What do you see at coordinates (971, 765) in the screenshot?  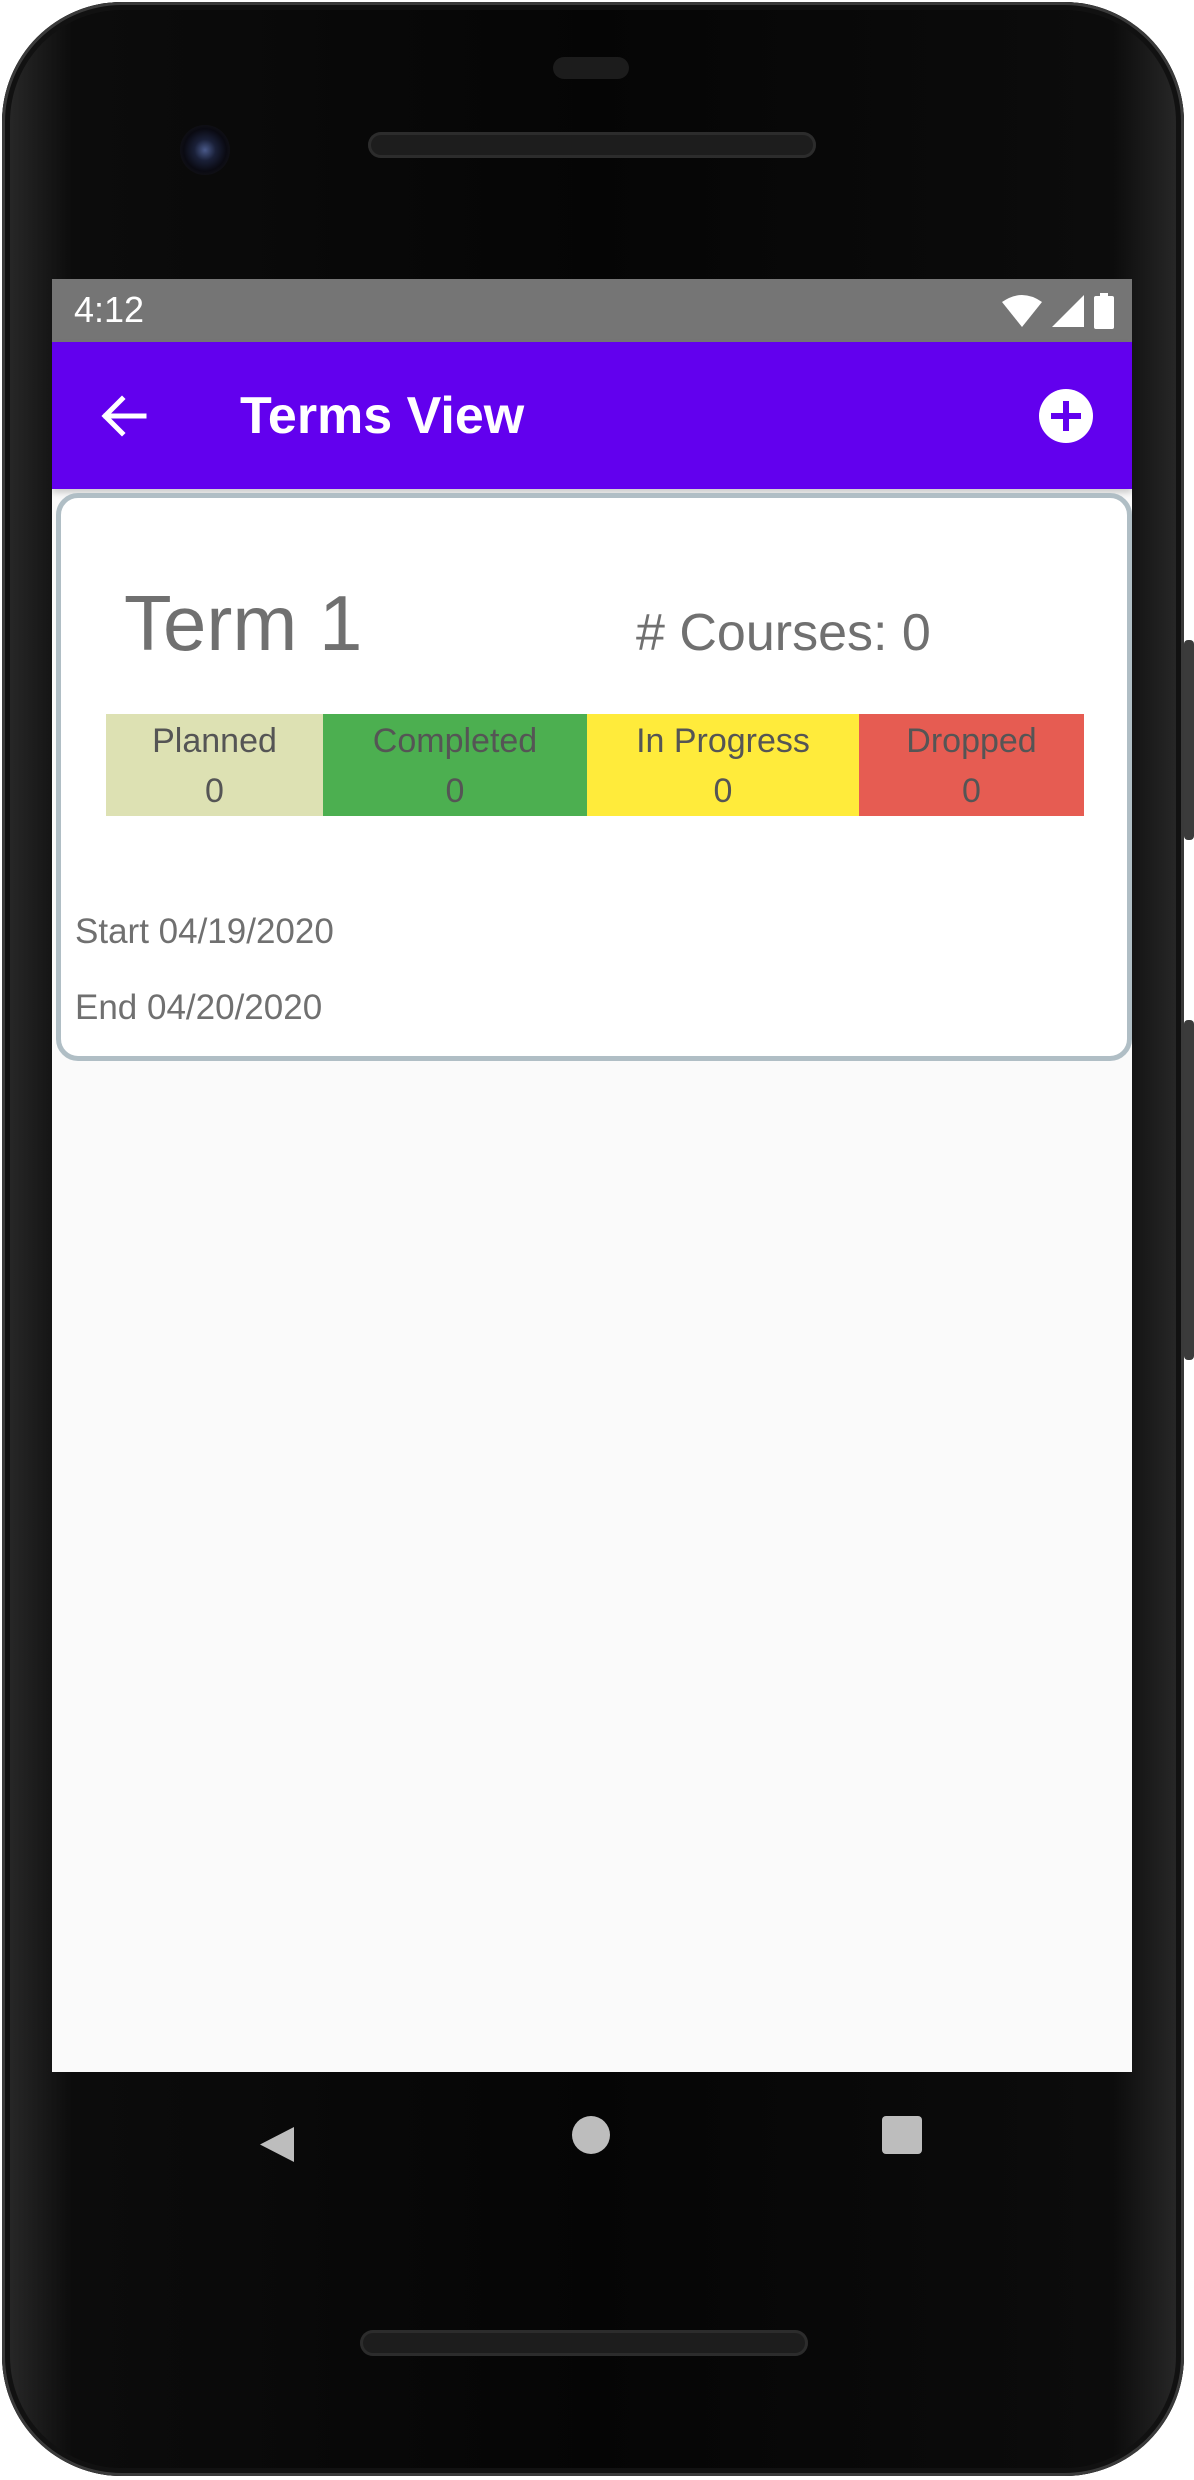 I see `status-dropped: Dropped 0` at bounding box center [971, 765].